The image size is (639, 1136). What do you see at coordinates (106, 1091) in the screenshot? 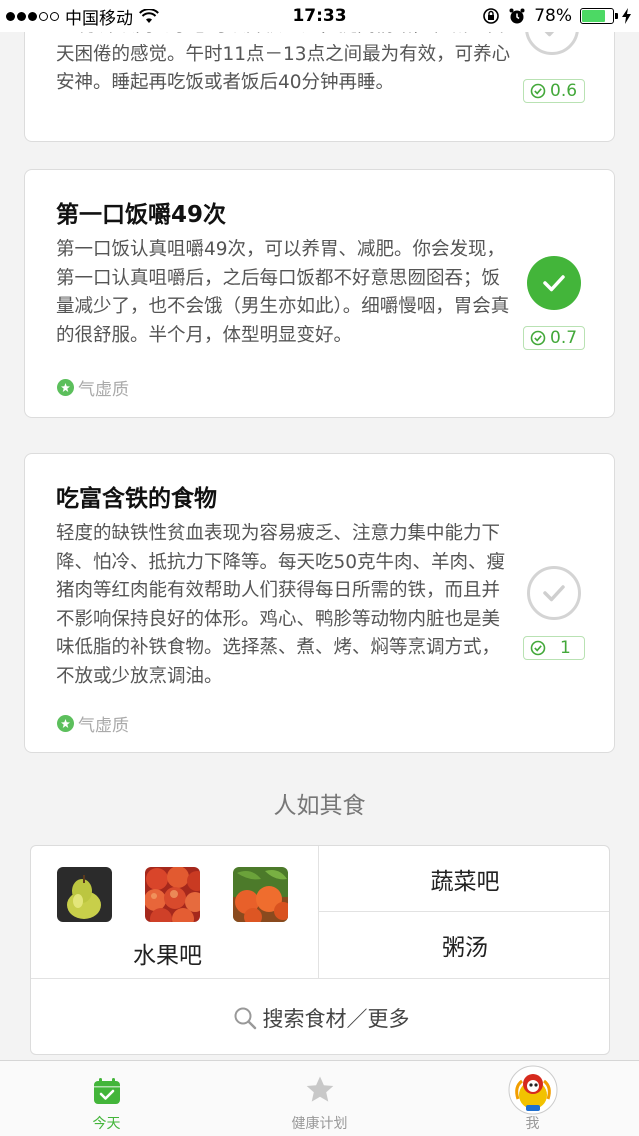
I see `calendar-check-icon` at bounding box center [106, 1091].